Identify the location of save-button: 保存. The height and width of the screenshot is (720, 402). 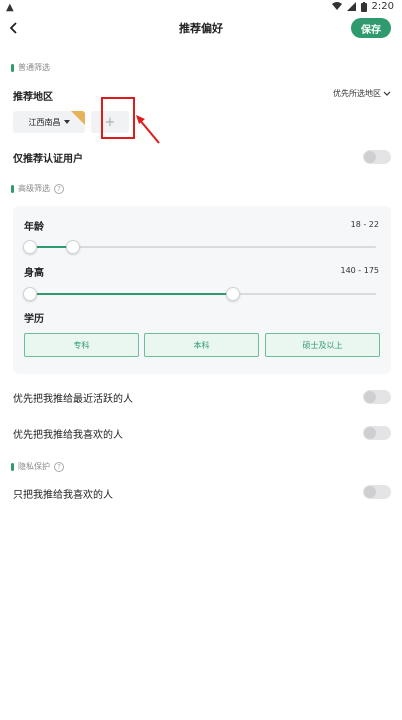
(371, 28).